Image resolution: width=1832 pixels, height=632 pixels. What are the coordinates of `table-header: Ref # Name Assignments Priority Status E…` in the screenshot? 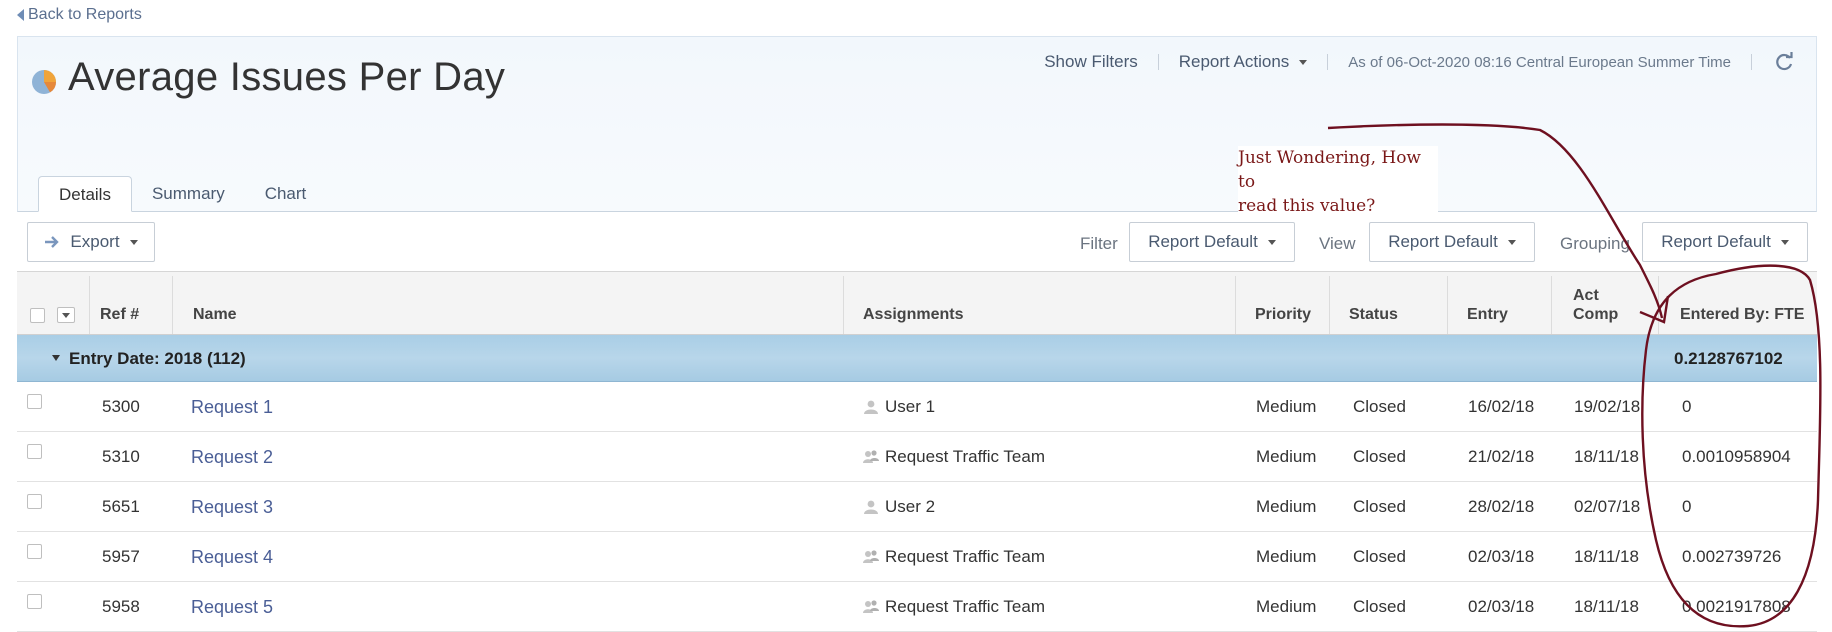 It's located at (917, 303).